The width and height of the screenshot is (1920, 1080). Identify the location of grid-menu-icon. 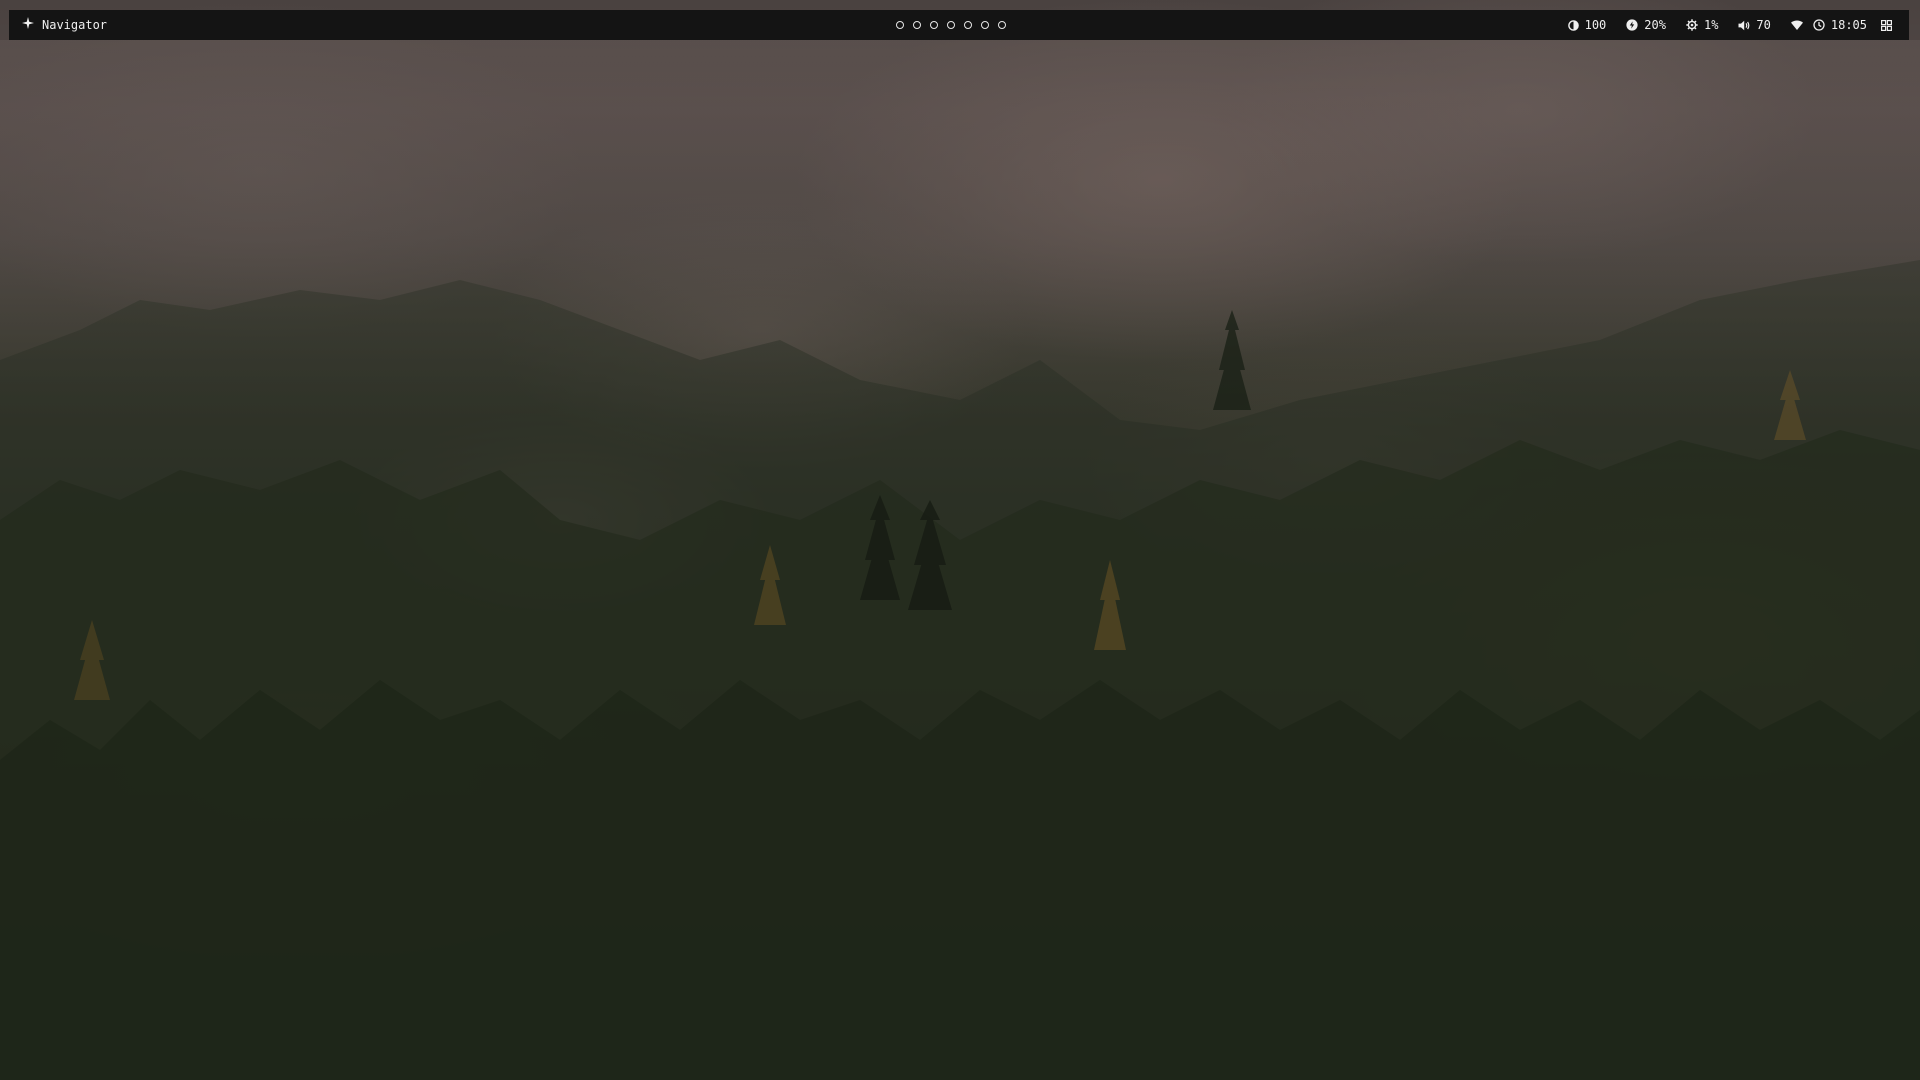
(1886, 25).